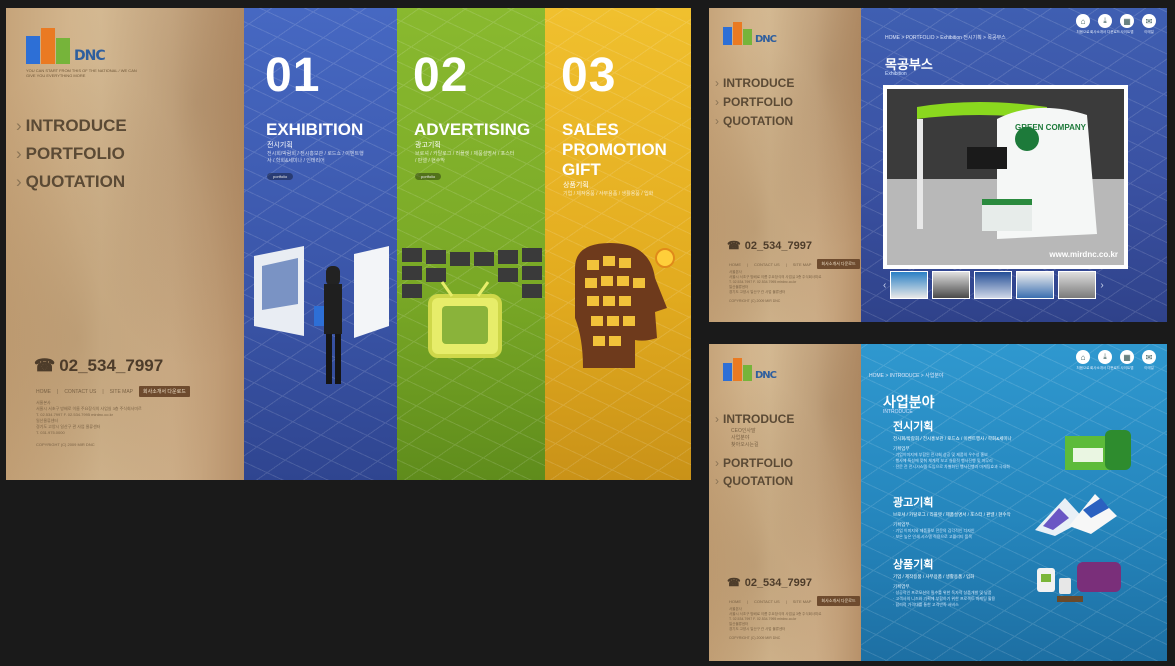  What do you see at coordinates (762, 445) in the screenshot?
I see `subnav-location: 찾아오시는길` at bounding box center [762, 445].